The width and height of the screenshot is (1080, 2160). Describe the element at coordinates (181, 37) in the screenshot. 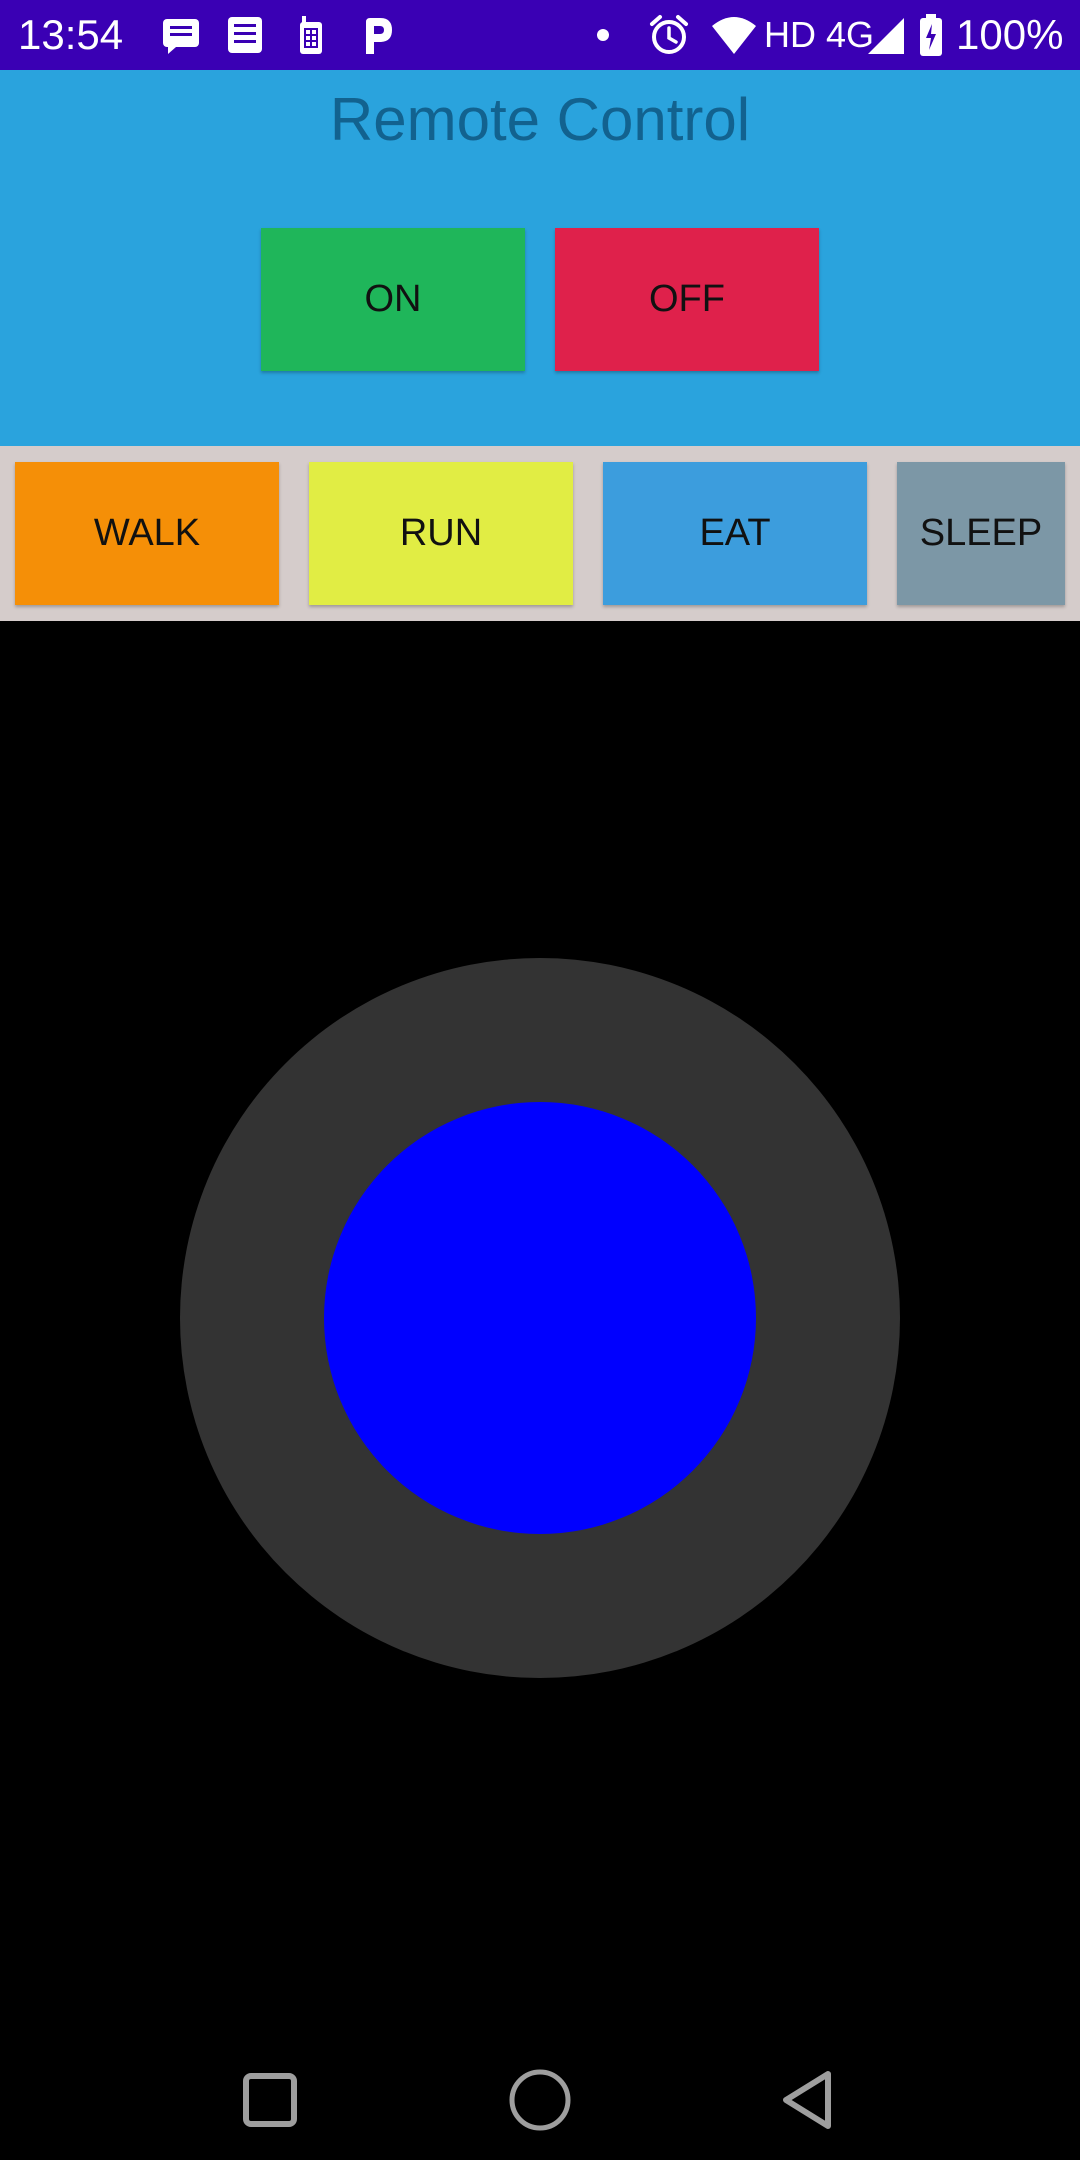

I see `message-icon` at that location.